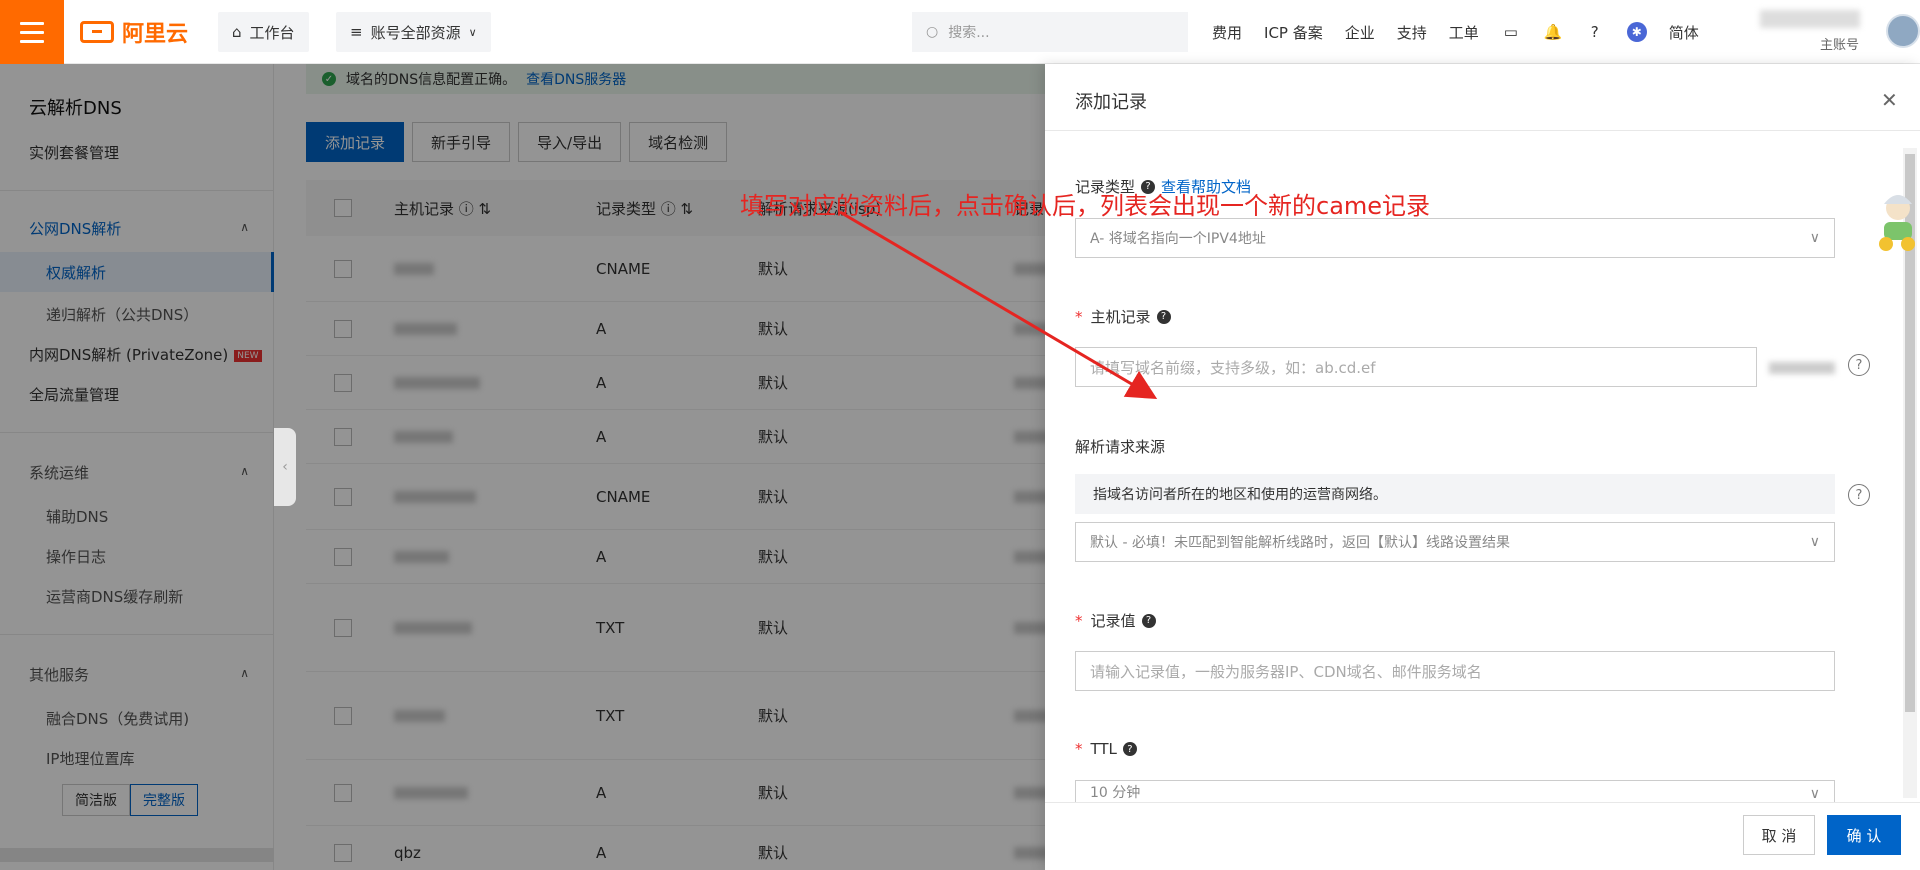  I want to click on annotation-text: 填写对应的资料后，点击确认后，列表会出现一个新的came记录, so click(1085, 206).